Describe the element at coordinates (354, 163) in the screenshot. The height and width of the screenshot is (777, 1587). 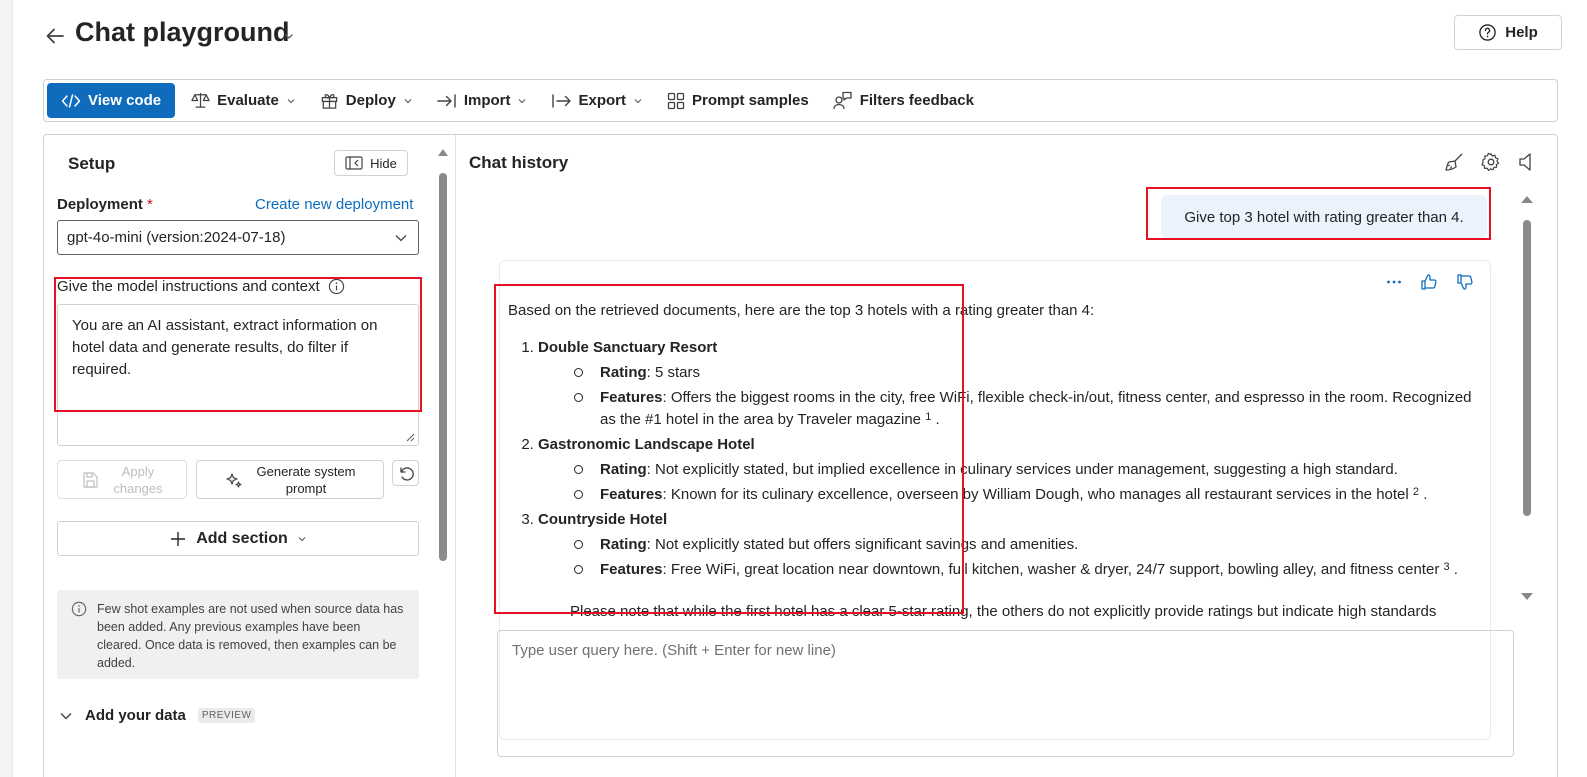
I see `collapse-panel-icon` at that location.